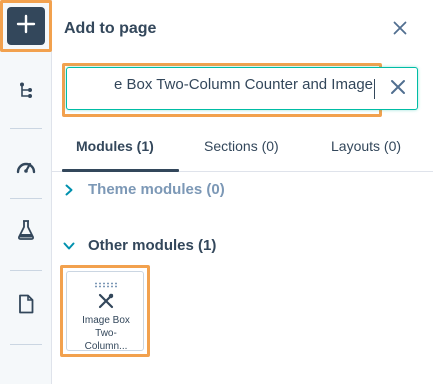 This screenshot has height=384, width=433. I want to click on tree-structure-icon, so click(26, 90).